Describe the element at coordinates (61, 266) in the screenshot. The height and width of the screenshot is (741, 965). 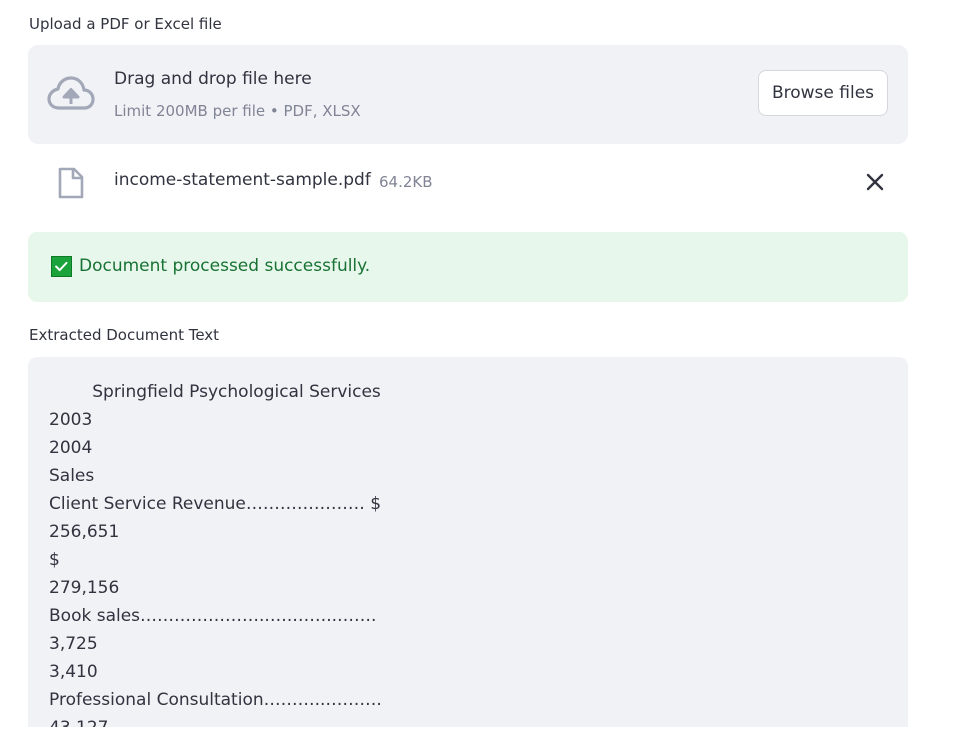
I see `check-mark-icon` at that location.